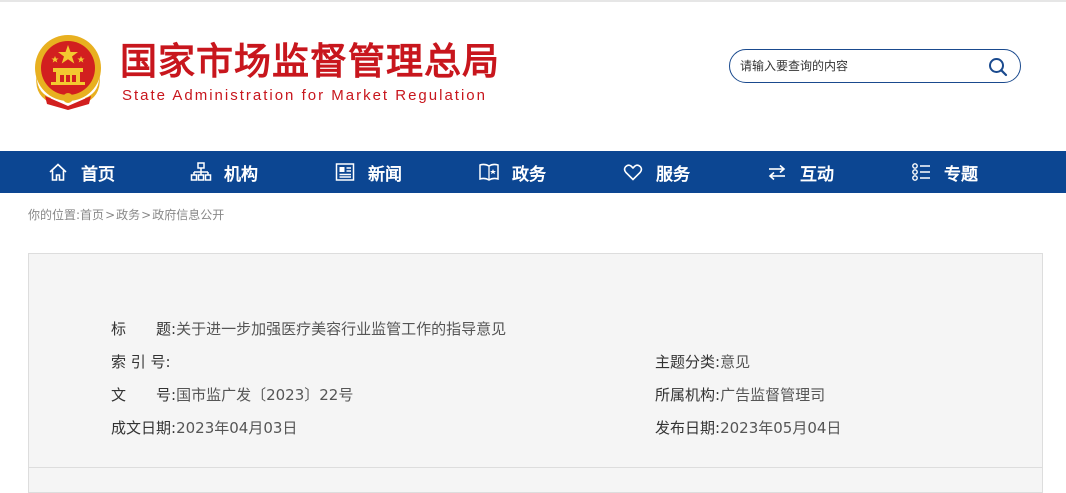 This screenshot has height=493, width=1066. I want to click on info-row-docno: 文 号:国市监广发〔2023〕22号, so click(232, 394).